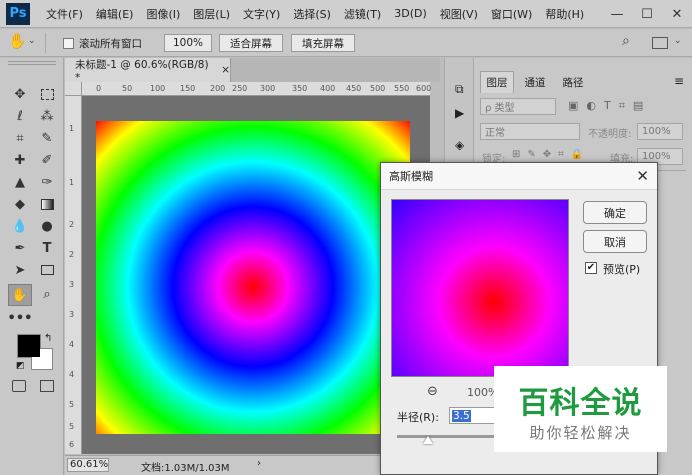  Describe the element at coordinates (312, 14) in the screenshot. I see `menu-select: 选择(S)` at that location.